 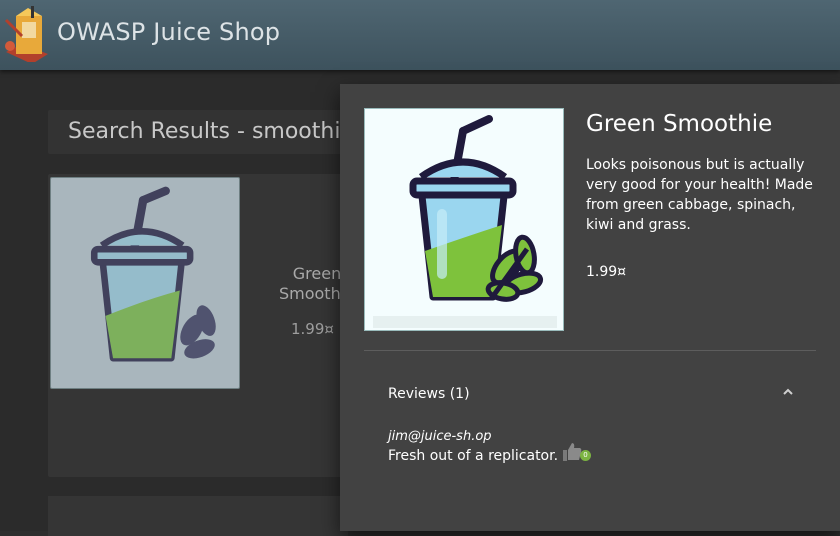 What do you see at coordinates (26, 35) in the screenshot?
I see `juice-shop-logo-icon` at bounding box center [26, 35].